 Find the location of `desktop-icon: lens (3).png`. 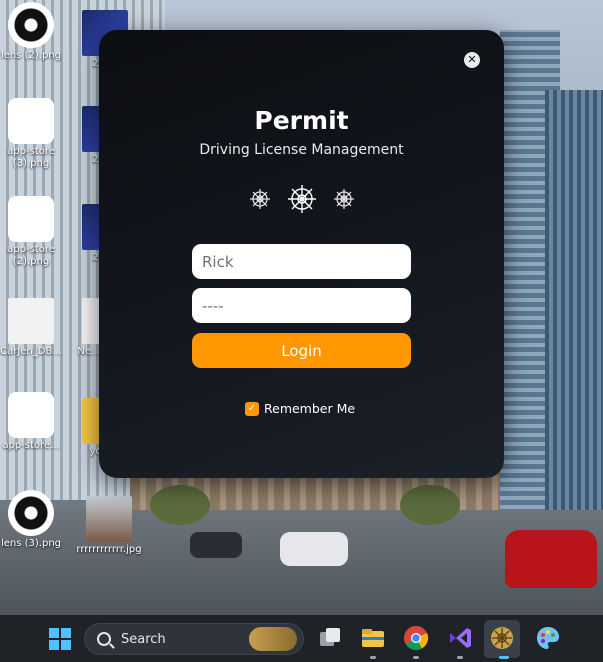

desktop-icon: lens (3).png is located at coordinates (31, 520).